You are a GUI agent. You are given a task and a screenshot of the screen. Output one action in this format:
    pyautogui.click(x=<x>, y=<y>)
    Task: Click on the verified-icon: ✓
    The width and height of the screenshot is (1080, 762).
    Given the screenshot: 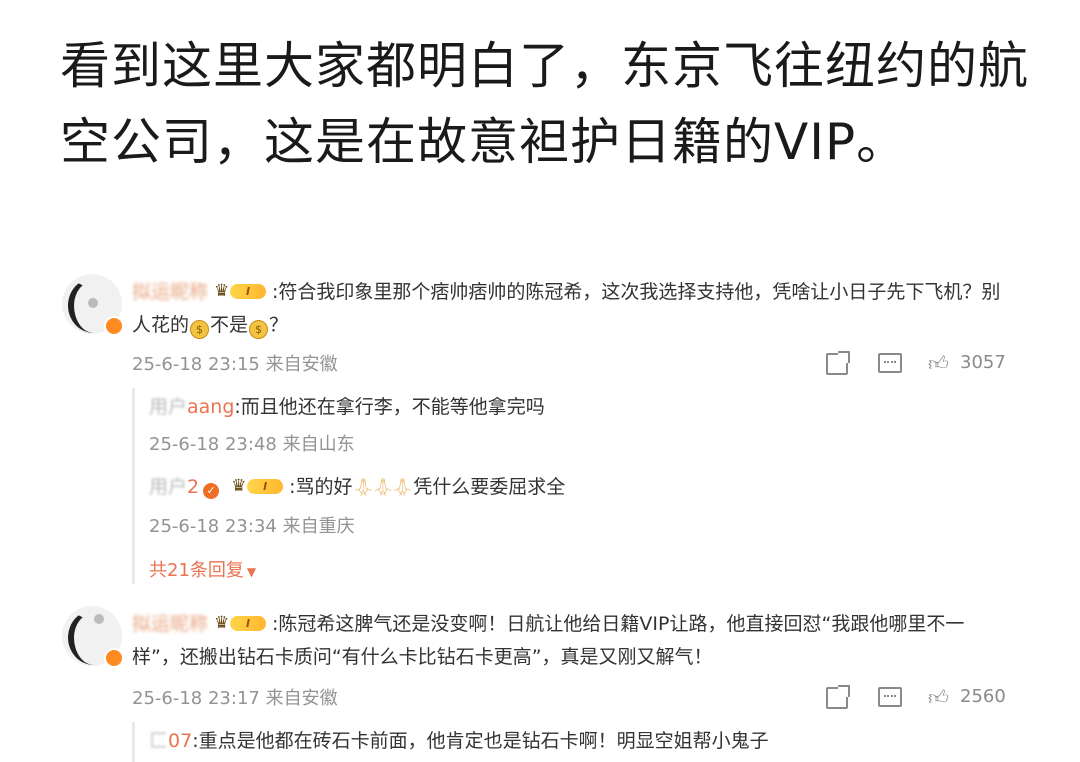 What is the action you would take?
    pyautogui.click(x=211, y=491)
    